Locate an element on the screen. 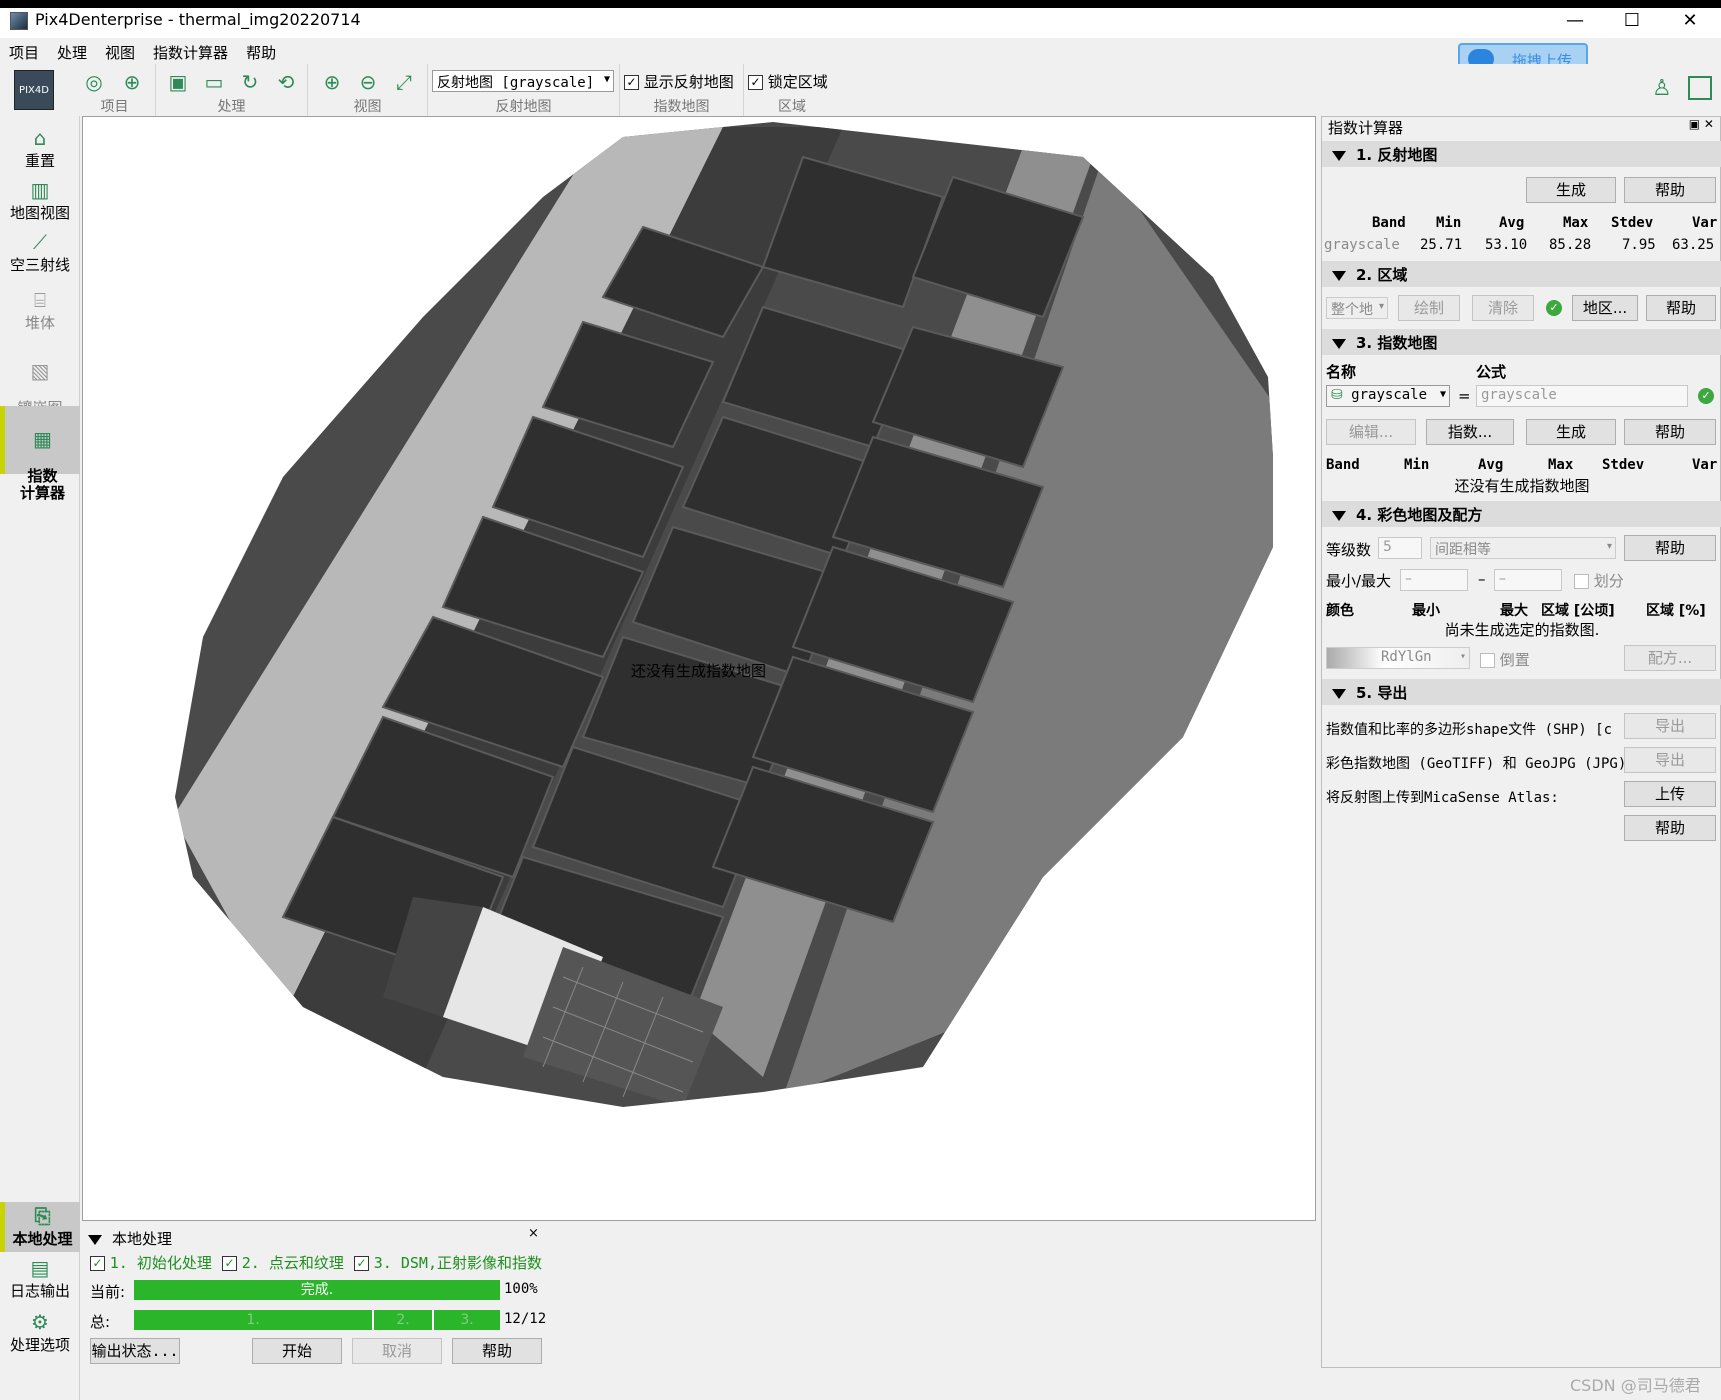 The width and height of the screenshot is (1721, 1400). region-help-button: 帮助 is located at coordinates (1681, 308).